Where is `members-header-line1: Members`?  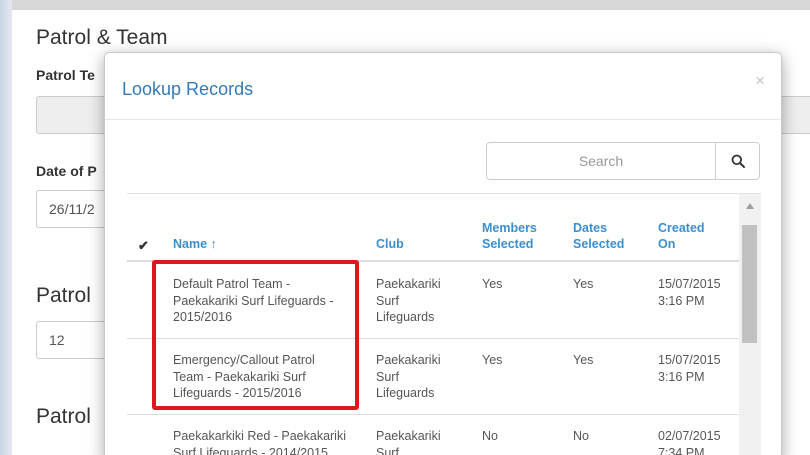
members-header-line1: Members is located at coordinates (509, 228).